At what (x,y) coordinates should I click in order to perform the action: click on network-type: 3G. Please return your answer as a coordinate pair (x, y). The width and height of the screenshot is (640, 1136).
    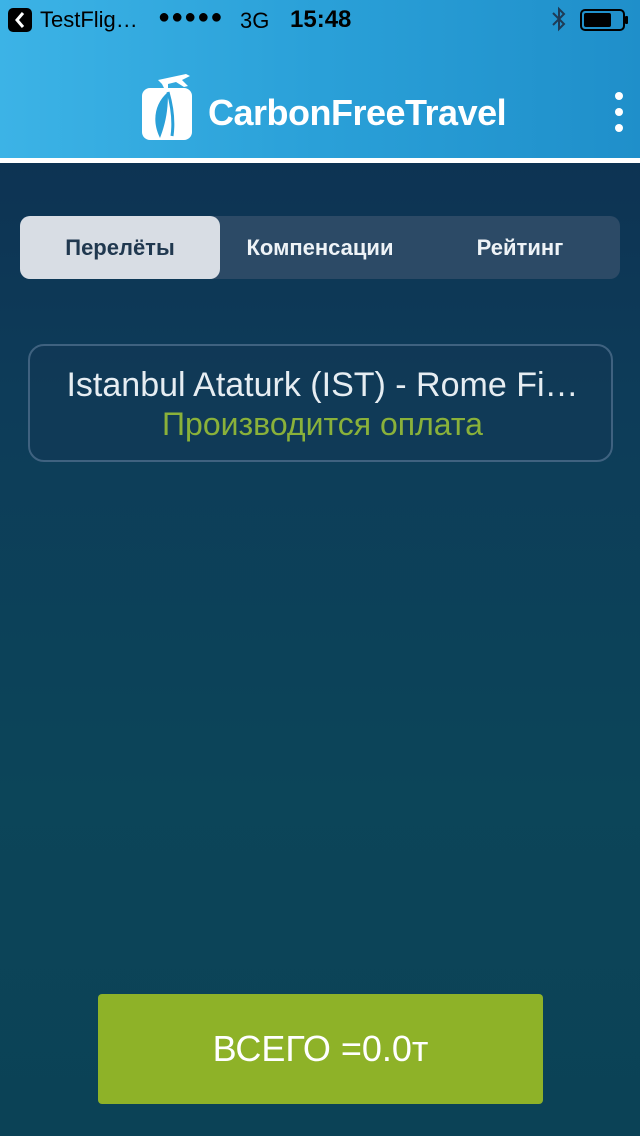
    Looking at the image, I should click on (255, 20).